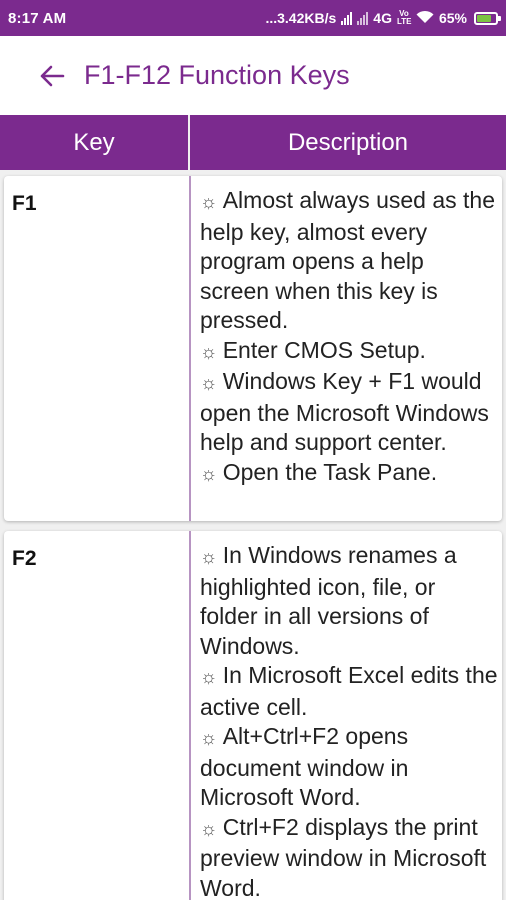 The width and height of the screenshot is (506, 900). What do you see at coordinates (330, 471) in the screenshot?
I see `description-item: Open the Task Pane.` at bounding box center [330, 471].